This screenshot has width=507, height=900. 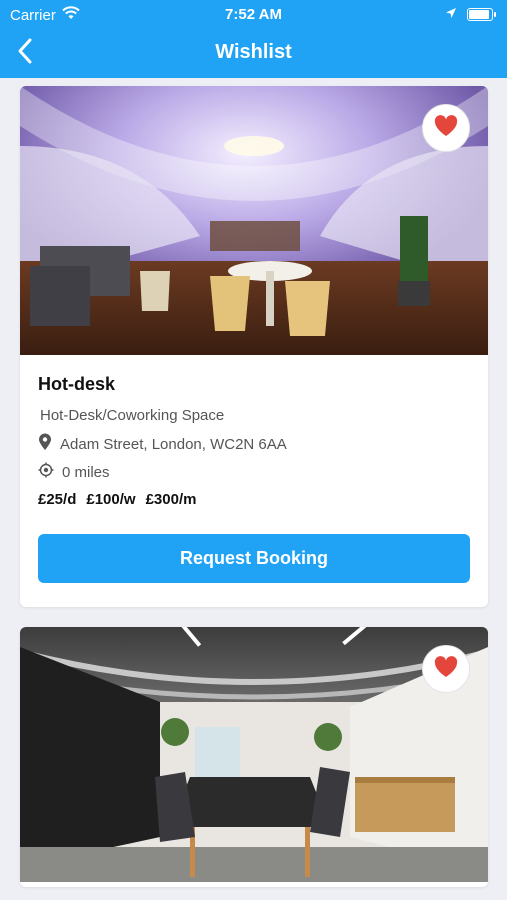 I want to click on battery-level, so click(x=479, y=14).